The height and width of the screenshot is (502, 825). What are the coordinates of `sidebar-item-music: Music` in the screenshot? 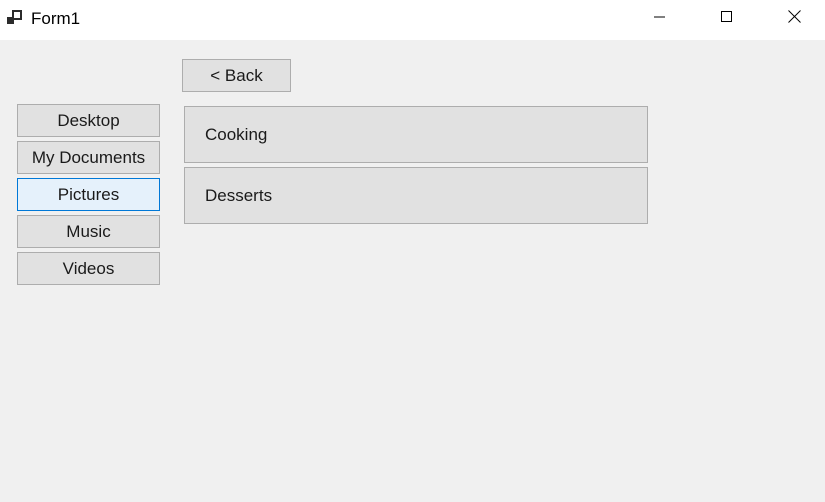 It's located at (88, 231).